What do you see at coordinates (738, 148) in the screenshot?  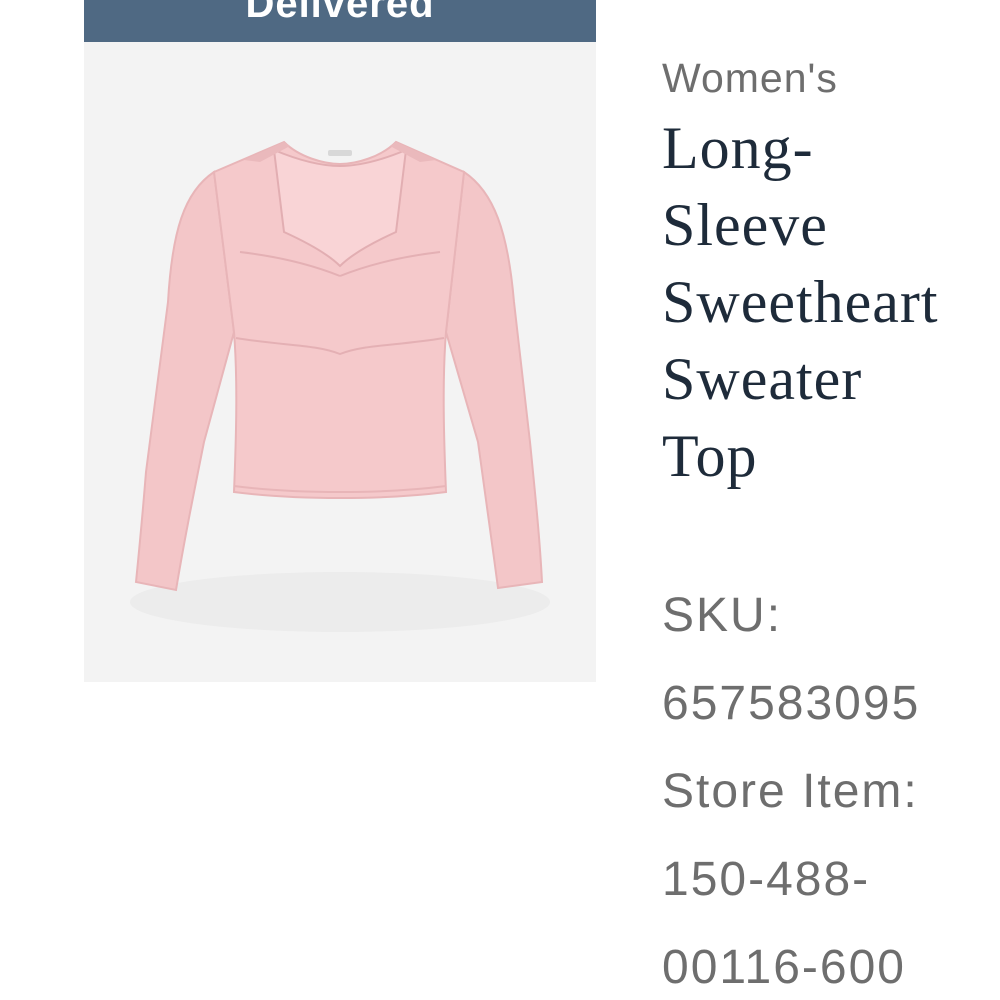 I see `product-title-line: Long-` at bounding box center [738, 148].